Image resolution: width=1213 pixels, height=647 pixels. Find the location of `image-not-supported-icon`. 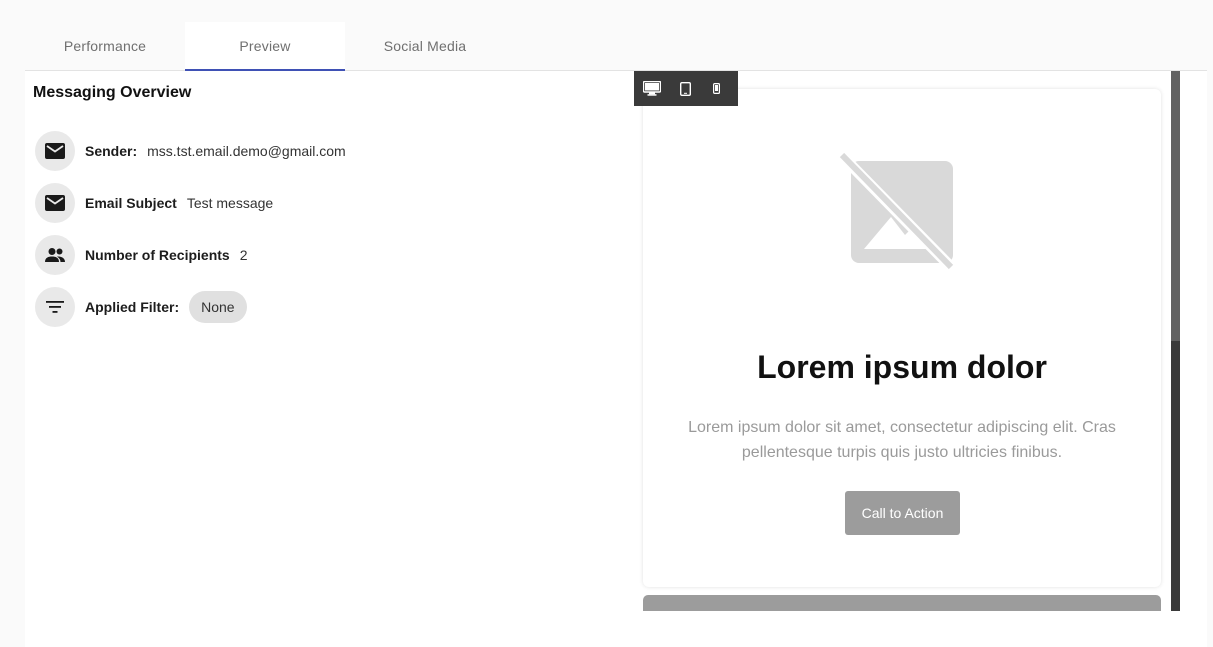

image-not-supported-icon is located at coordinates (897, 212).